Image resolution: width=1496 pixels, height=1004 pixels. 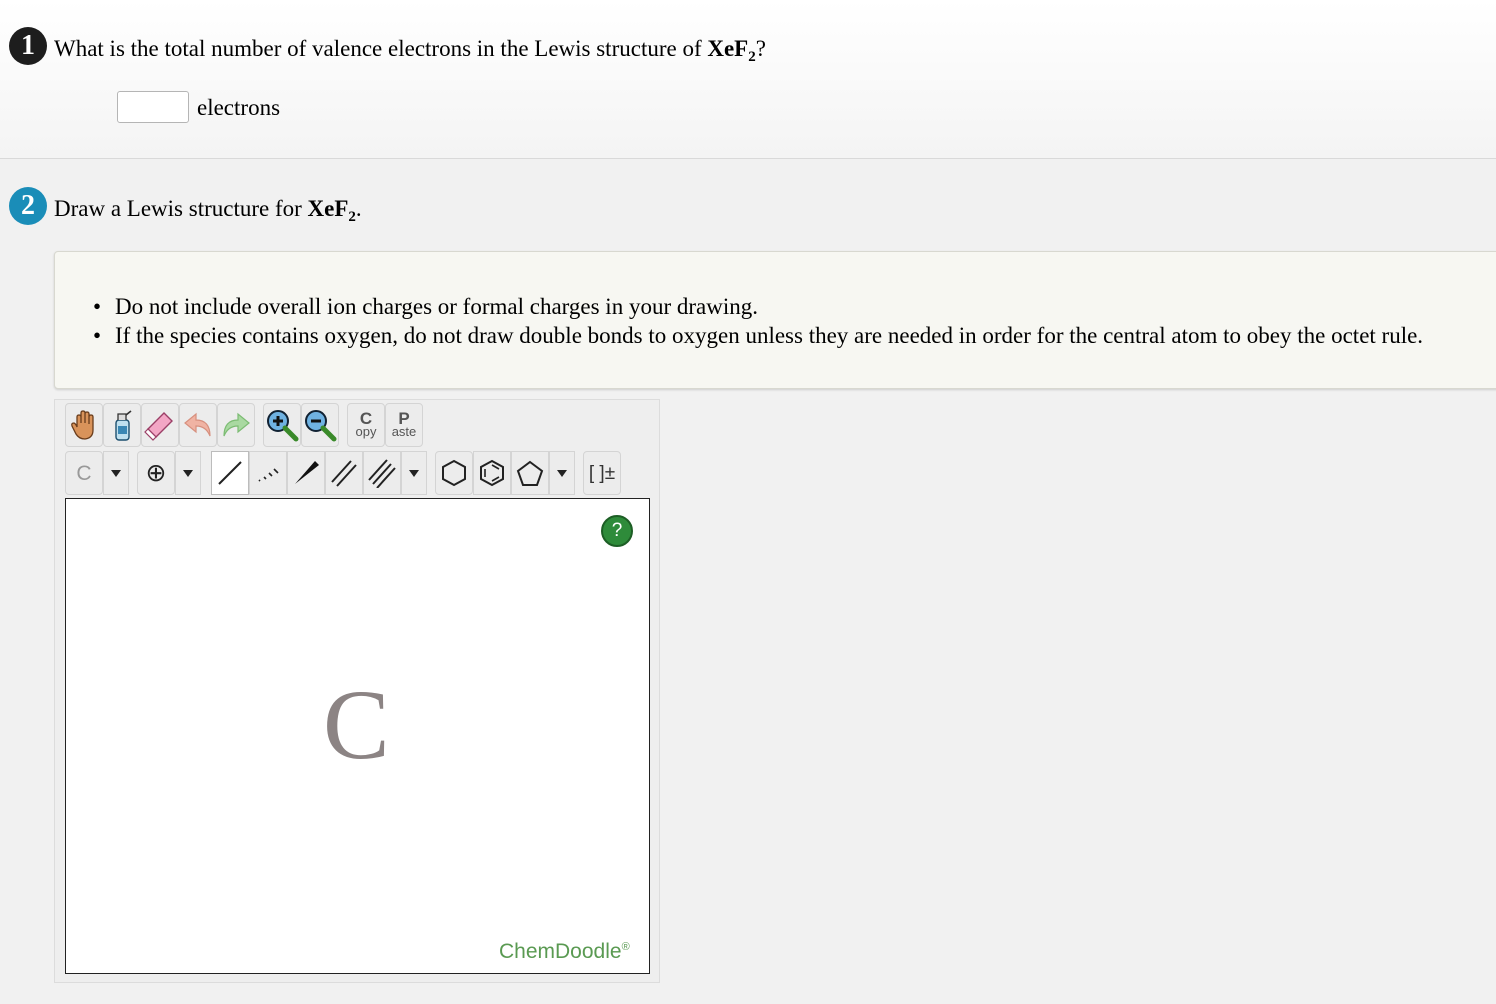 I want to click on zoom-out-button, so click(x=320, y=425).